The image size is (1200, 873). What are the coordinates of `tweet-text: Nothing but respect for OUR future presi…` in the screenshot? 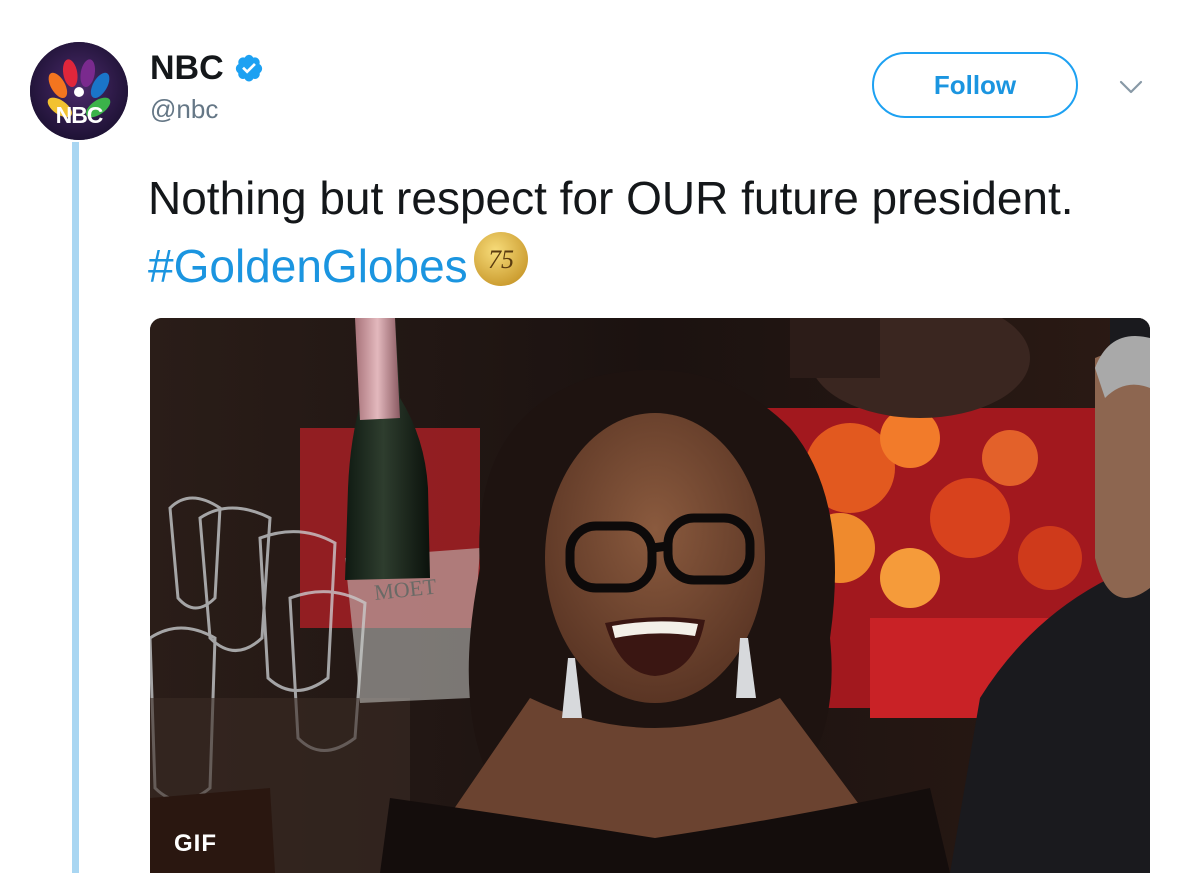 It's located at (628, 232).